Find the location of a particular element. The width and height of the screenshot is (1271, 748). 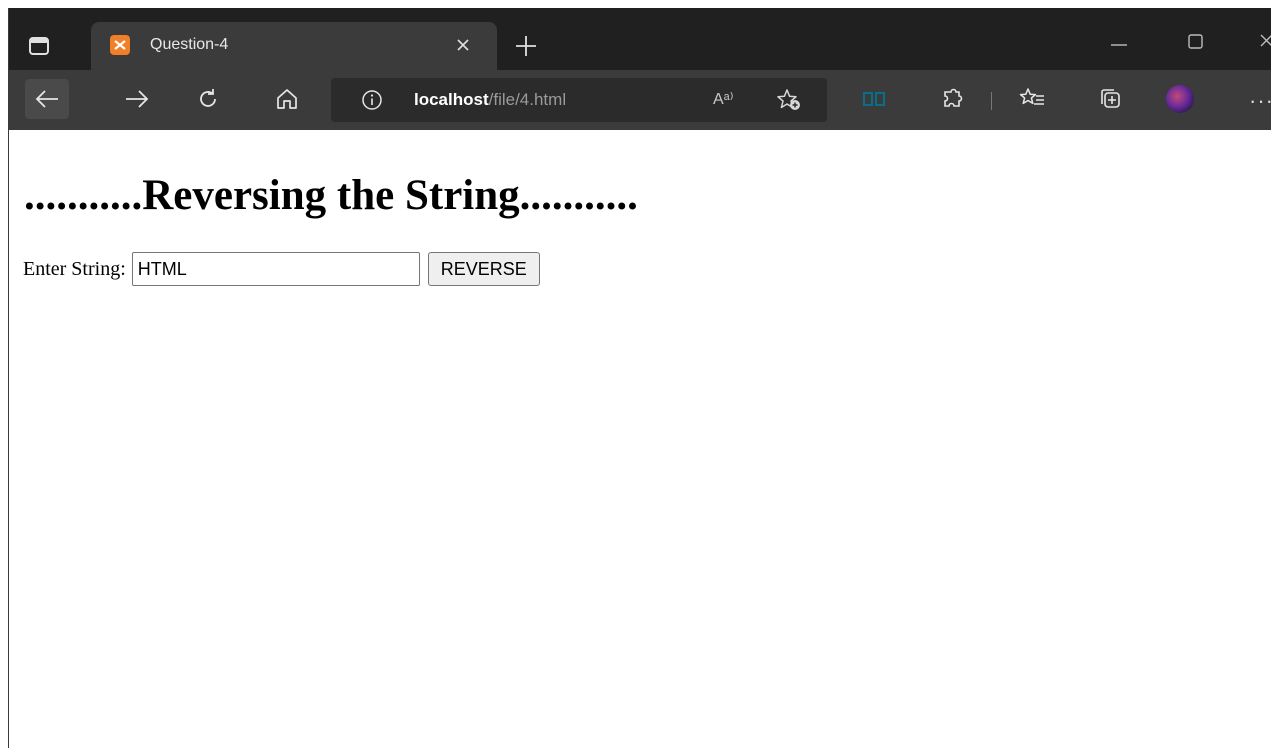

home-icon is located at coordinates (287, 99).